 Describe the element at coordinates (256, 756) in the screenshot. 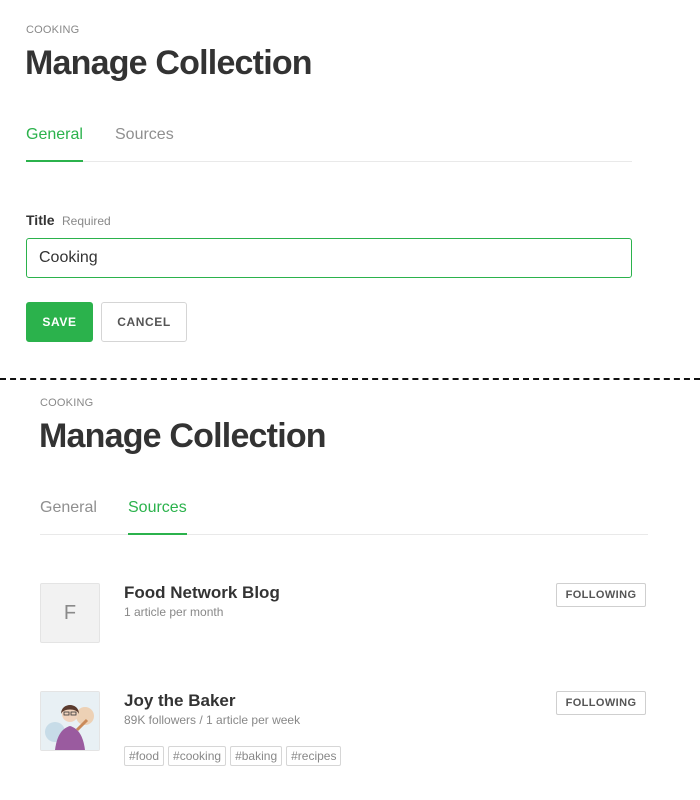

I see `tag-baking: #baking` at that location.